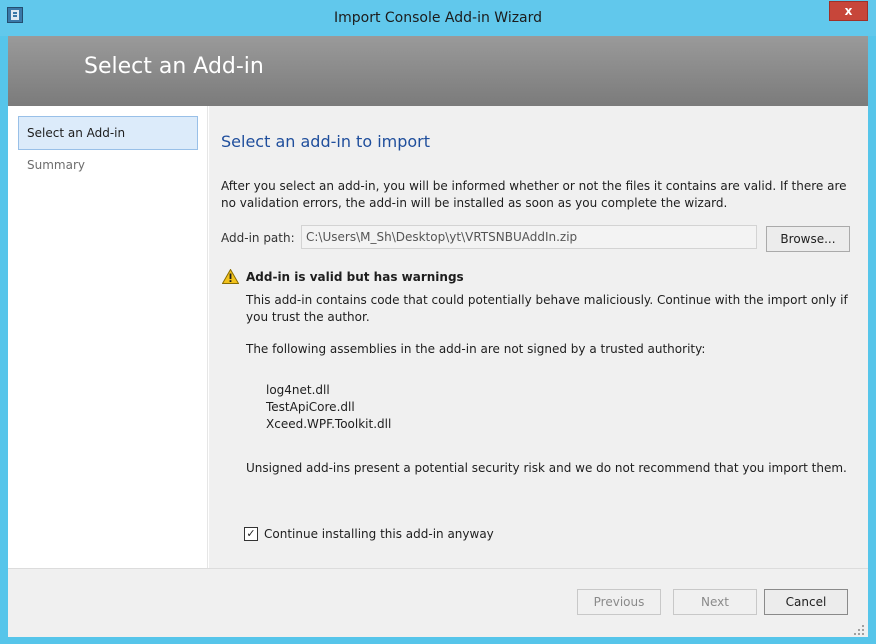 The width and height of the screenshot is (876, 644). Describe the element at coordinates (251, 534) in the screenshot. I see `continue-installing-checkbox: ✓` at that location.